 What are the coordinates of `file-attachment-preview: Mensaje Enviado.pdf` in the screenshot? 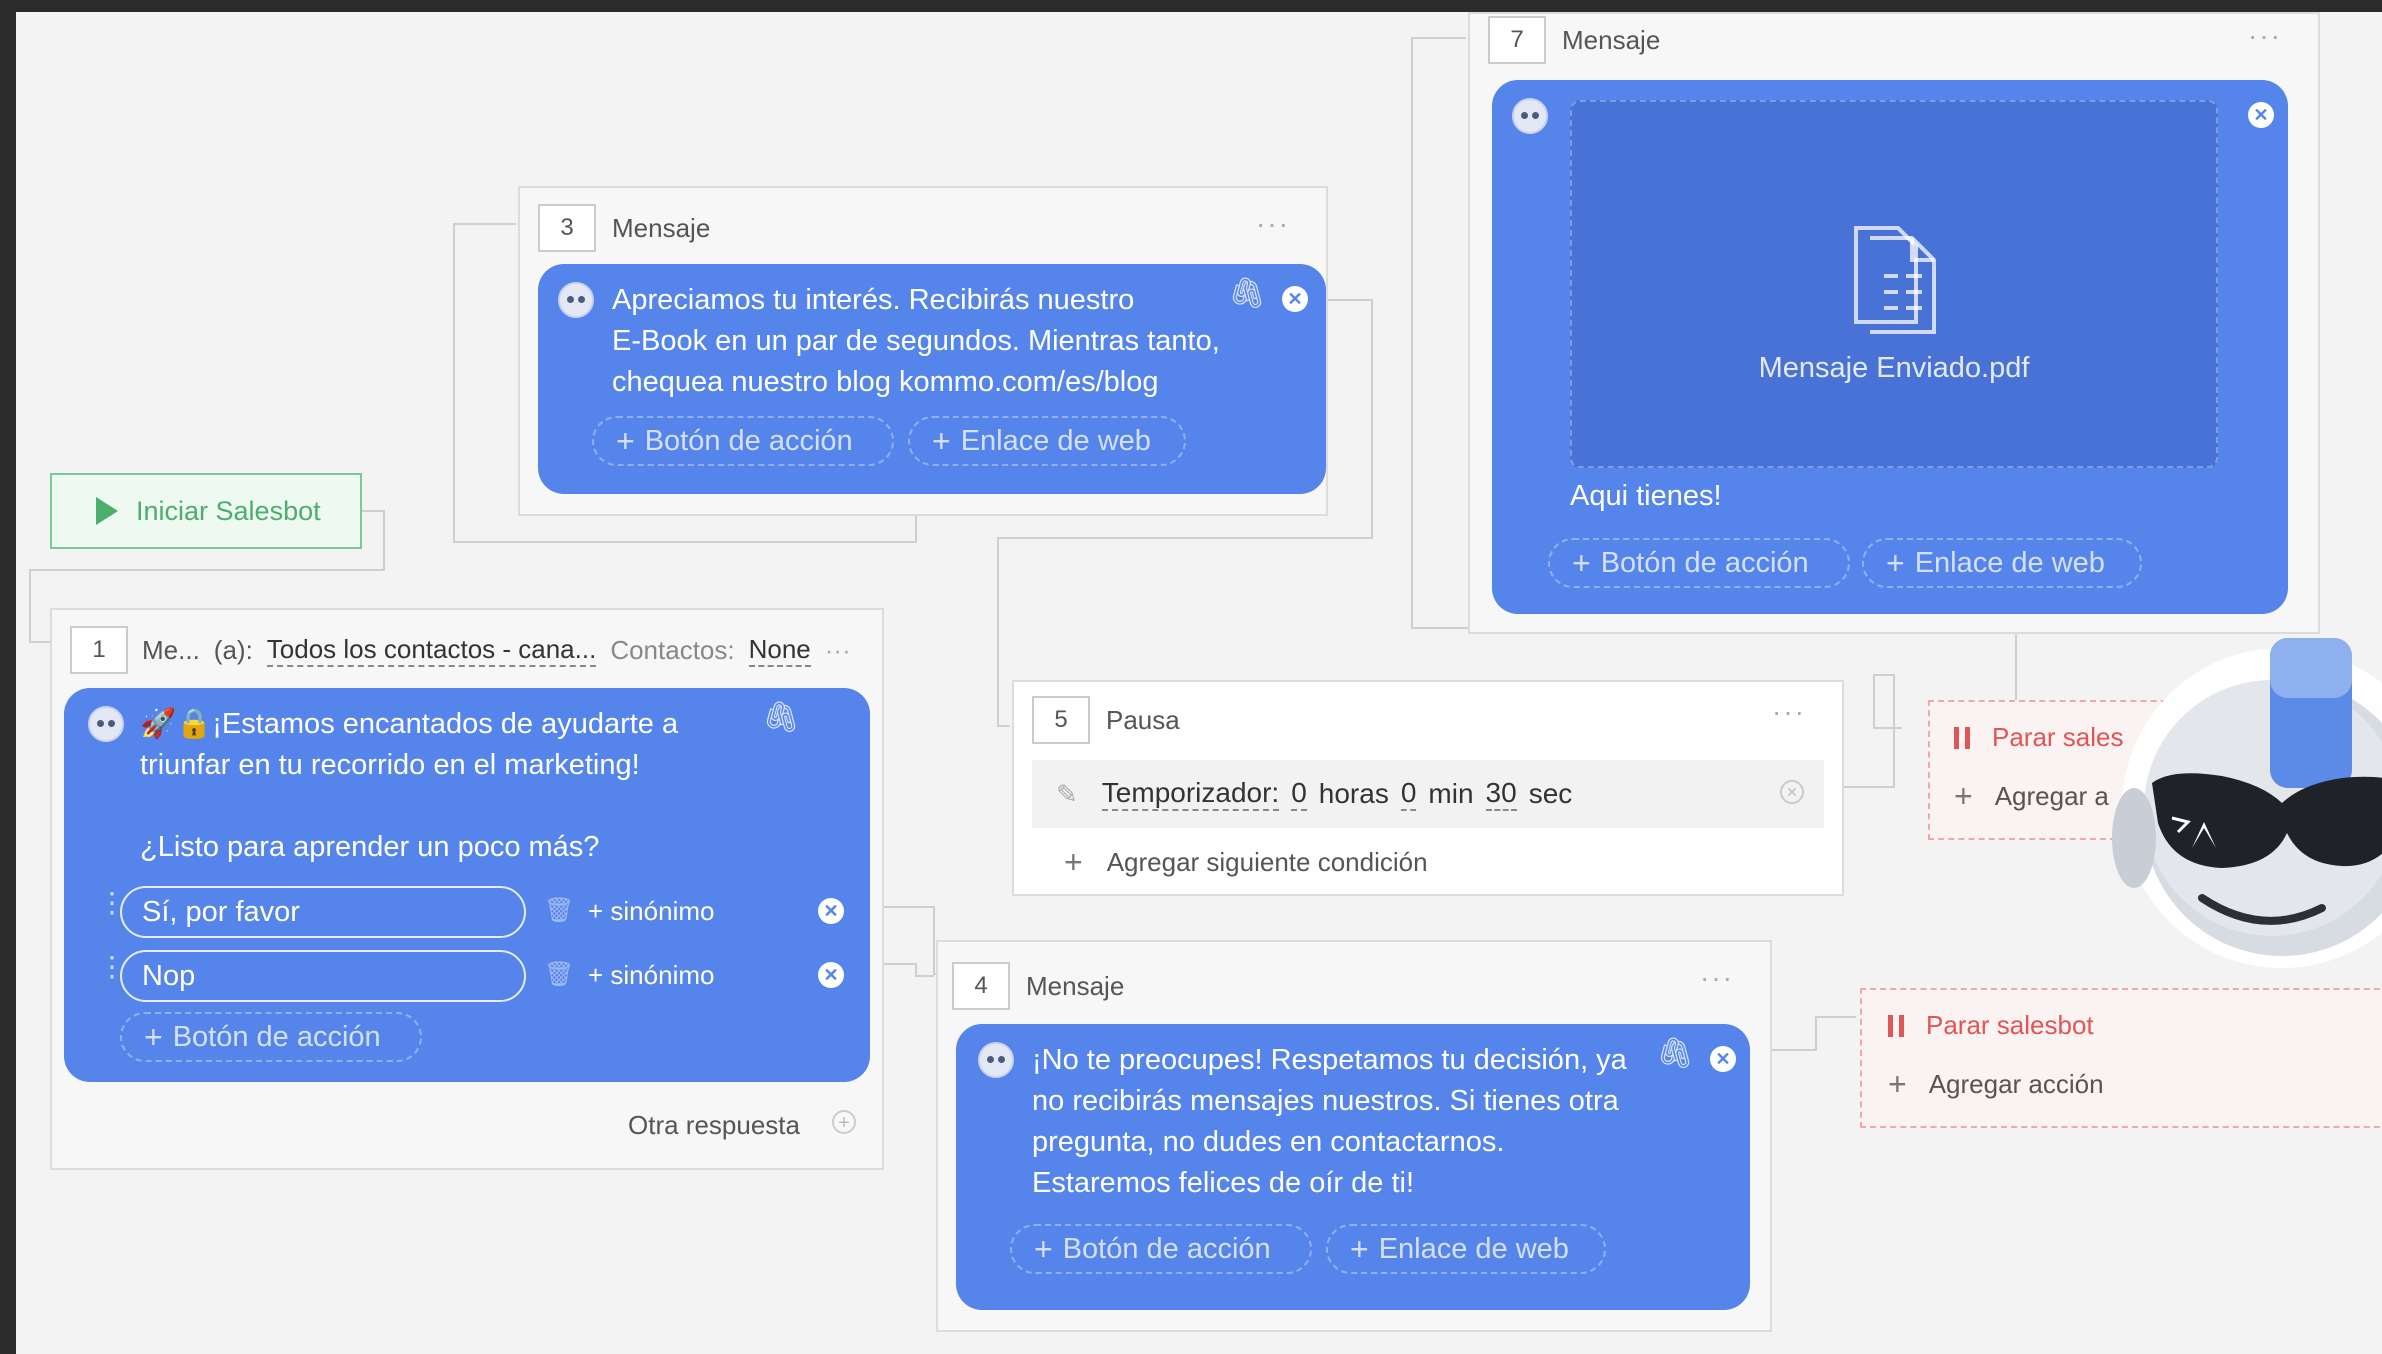 It's located at (1894, 284).